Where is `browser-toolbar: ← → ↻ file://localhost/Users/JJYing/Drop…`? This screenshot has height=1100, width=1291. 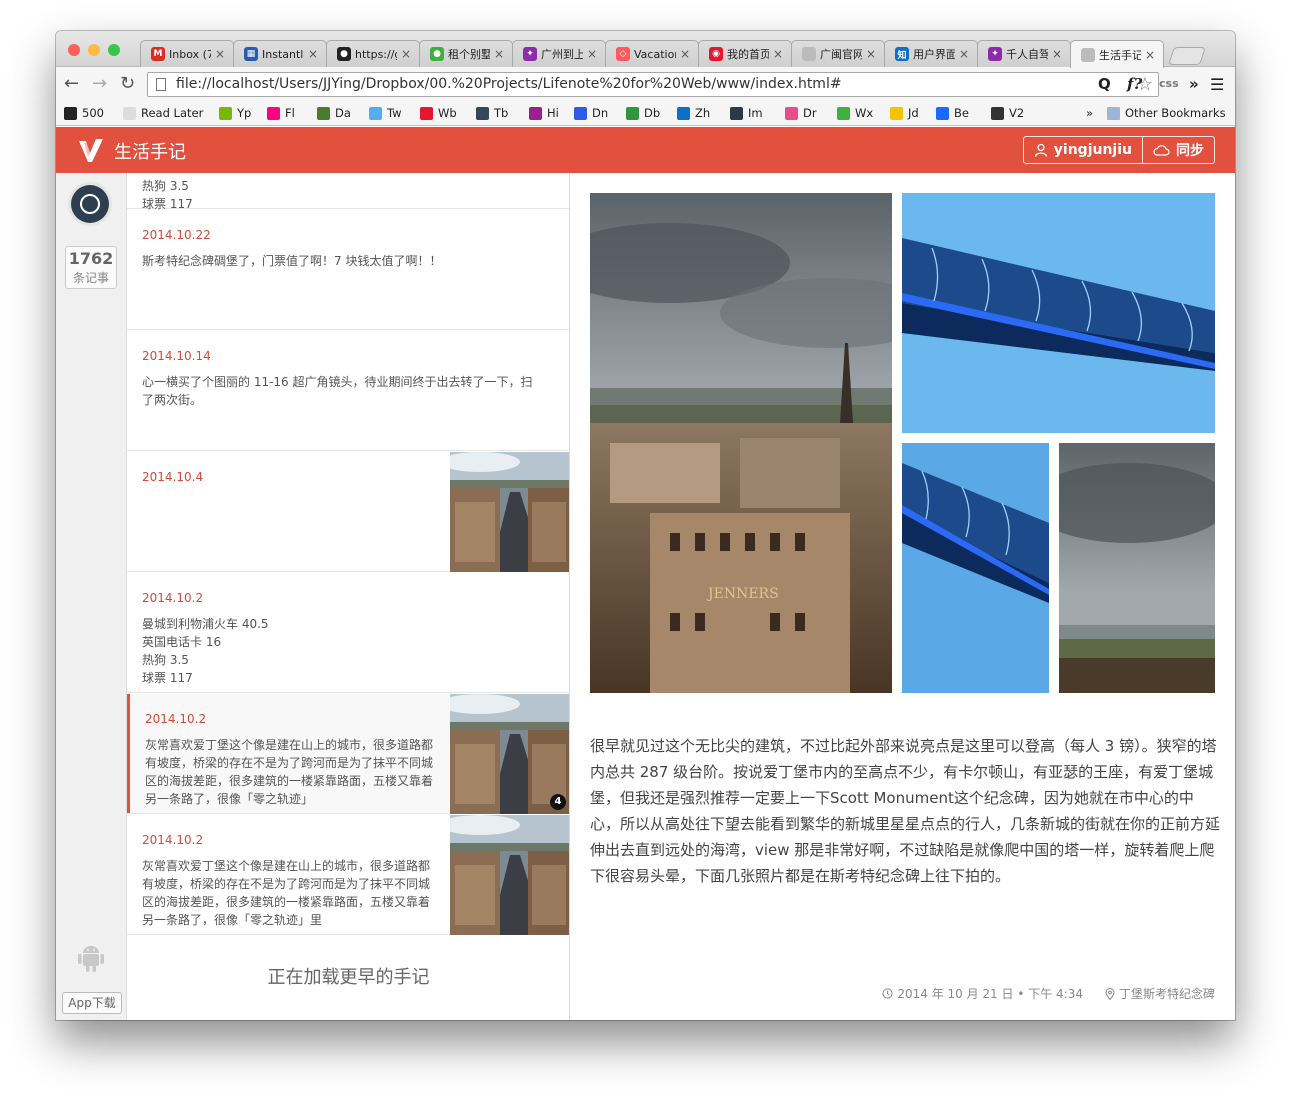
browser-toolbar: ← → ↻ file://localhost/Users/JJYing/Drop… is located at coordinates (645, 84).